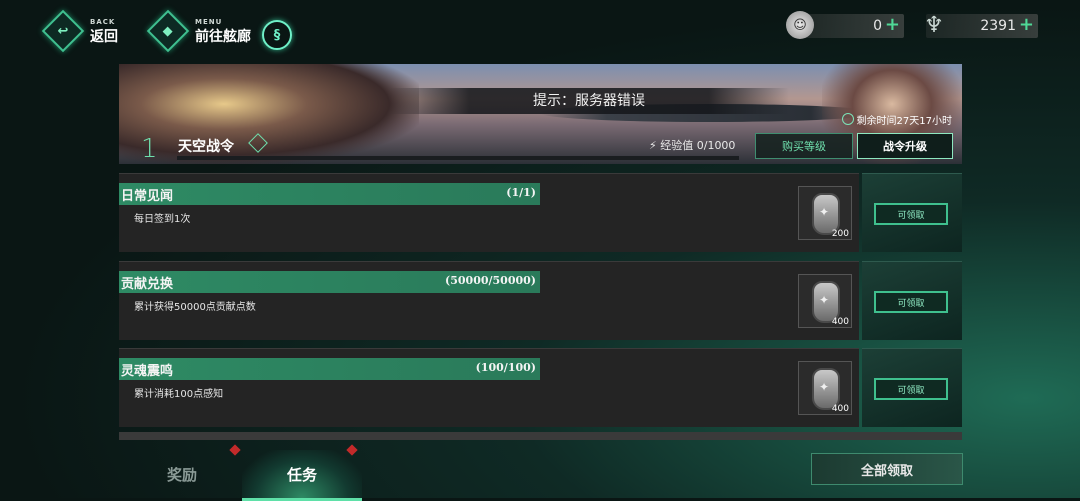 This screenshot has height=501, width=1080. What do you see at coordinates (269, 114) in the screenshot?
I see `banner-character-art` at bounding box center [269, 114].